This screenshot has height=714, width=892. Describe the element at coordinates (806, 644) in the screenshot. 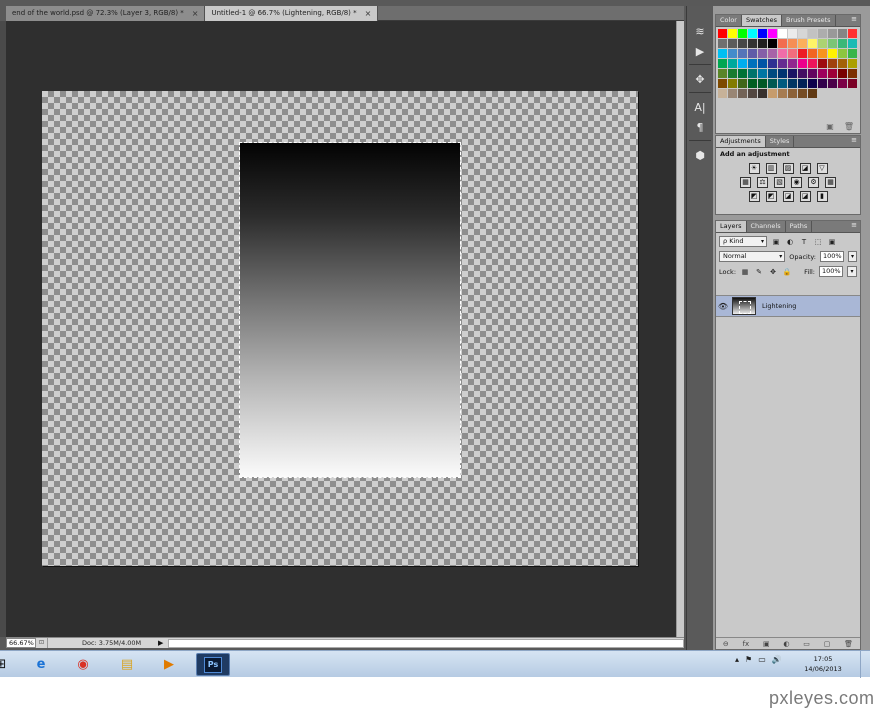

I see `group-icon: ▭` at that location.